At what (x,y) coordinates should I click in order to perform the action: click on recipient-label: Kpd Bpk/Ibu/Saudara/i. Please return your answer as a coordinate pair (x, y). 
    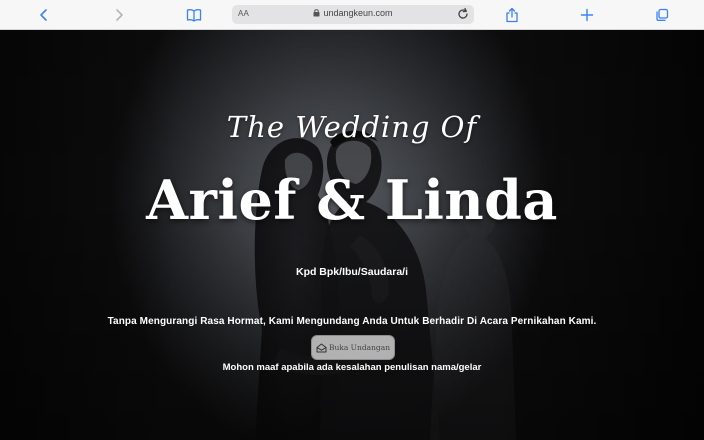
    Looking at the image, I should click on (351, 272).